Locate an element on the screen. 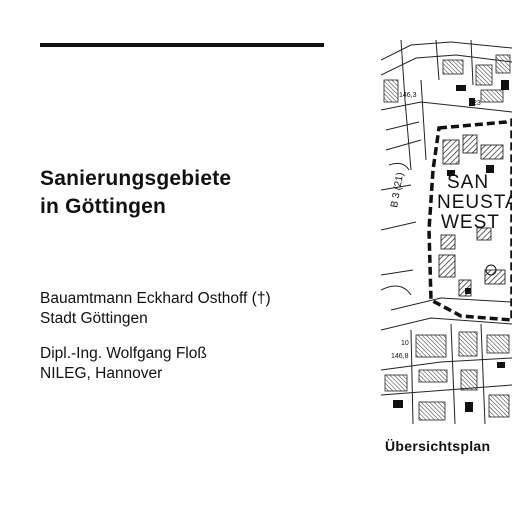 This screenshot has width=512, height=512. title-line-1: Sanierungsgebiete is located at coordinates (136, 178).